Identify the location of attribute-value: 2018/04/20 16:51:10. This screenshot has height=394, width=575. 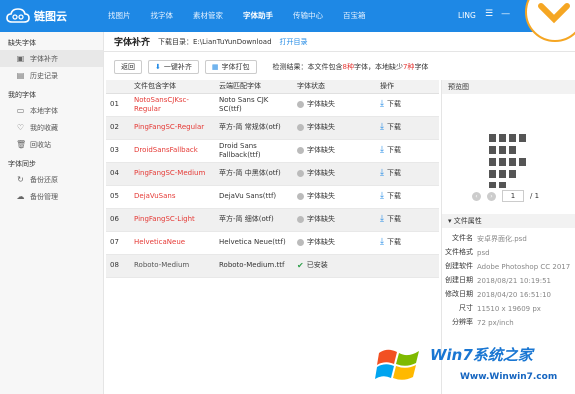
(514, 295).